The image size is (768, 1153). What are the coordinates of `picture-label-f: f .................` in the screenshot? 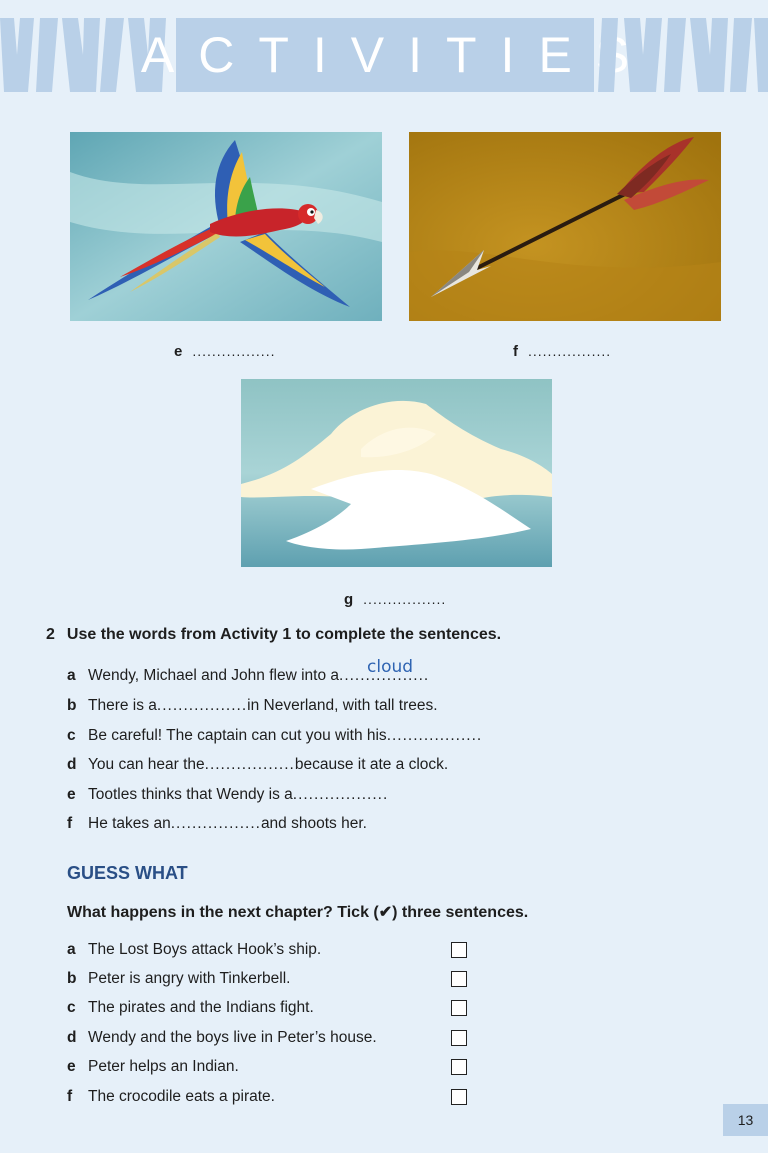 It's located at (562, 351).